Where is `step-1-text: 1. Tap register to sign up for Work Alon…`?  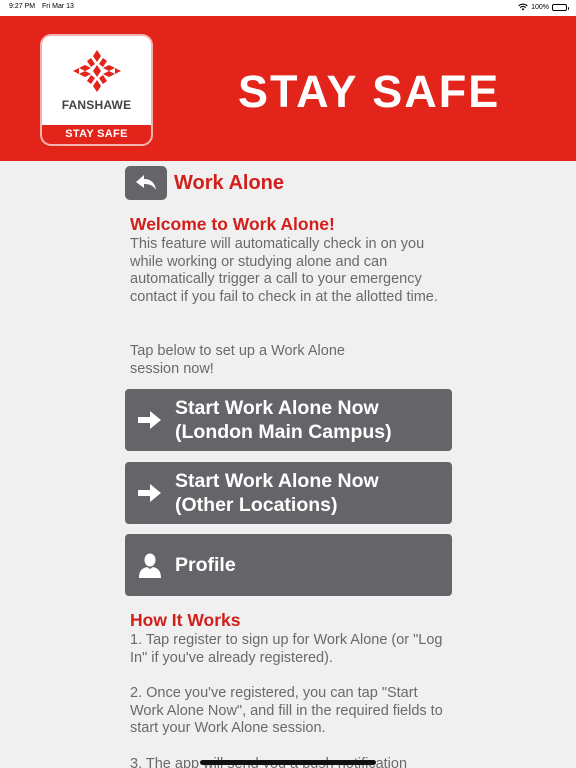 step-1-text: 1. Tap register to sign up for Work Alon… is located at coordinates (286, 649).